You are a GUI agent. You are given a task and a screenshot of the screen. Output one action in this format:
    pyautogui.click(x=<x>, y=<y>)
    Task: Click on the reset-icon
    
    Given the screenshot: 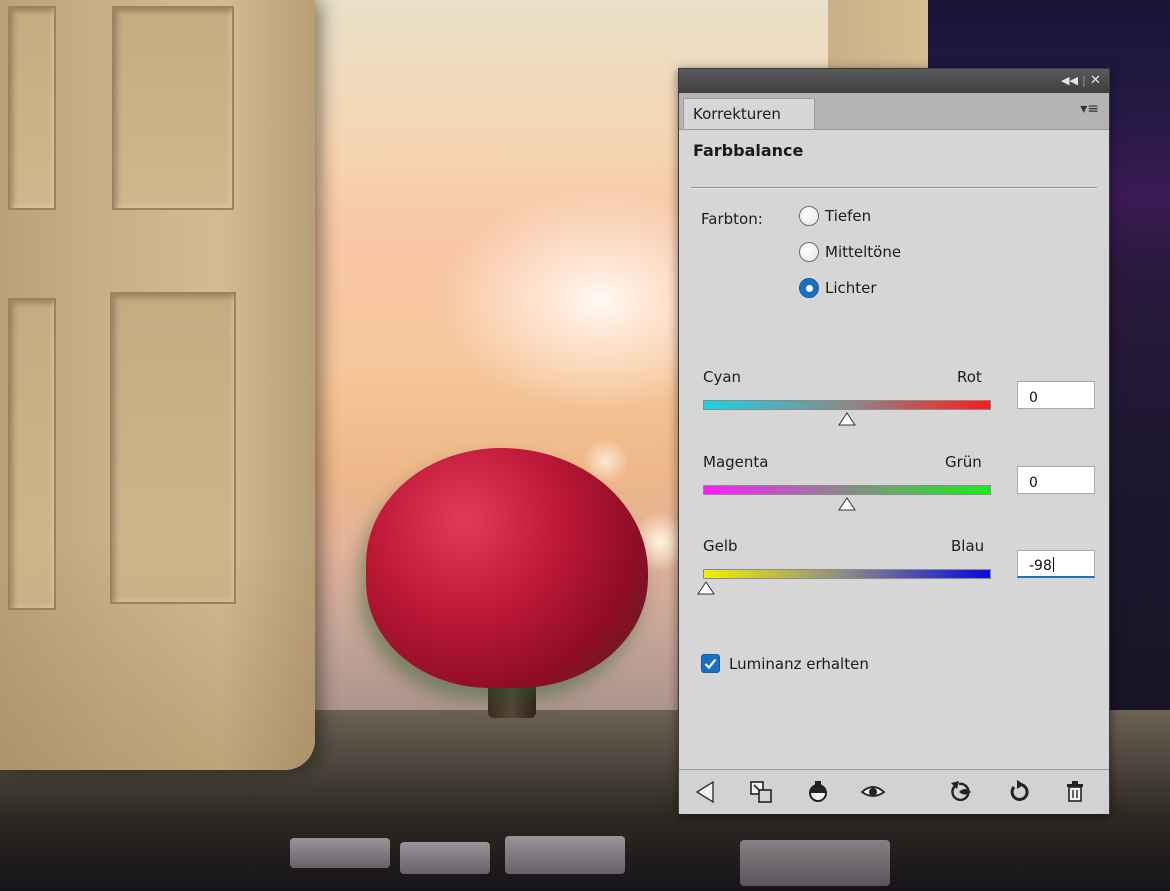 What is the action you would take?
    pyautogui.click(x=1019, y=792)
    